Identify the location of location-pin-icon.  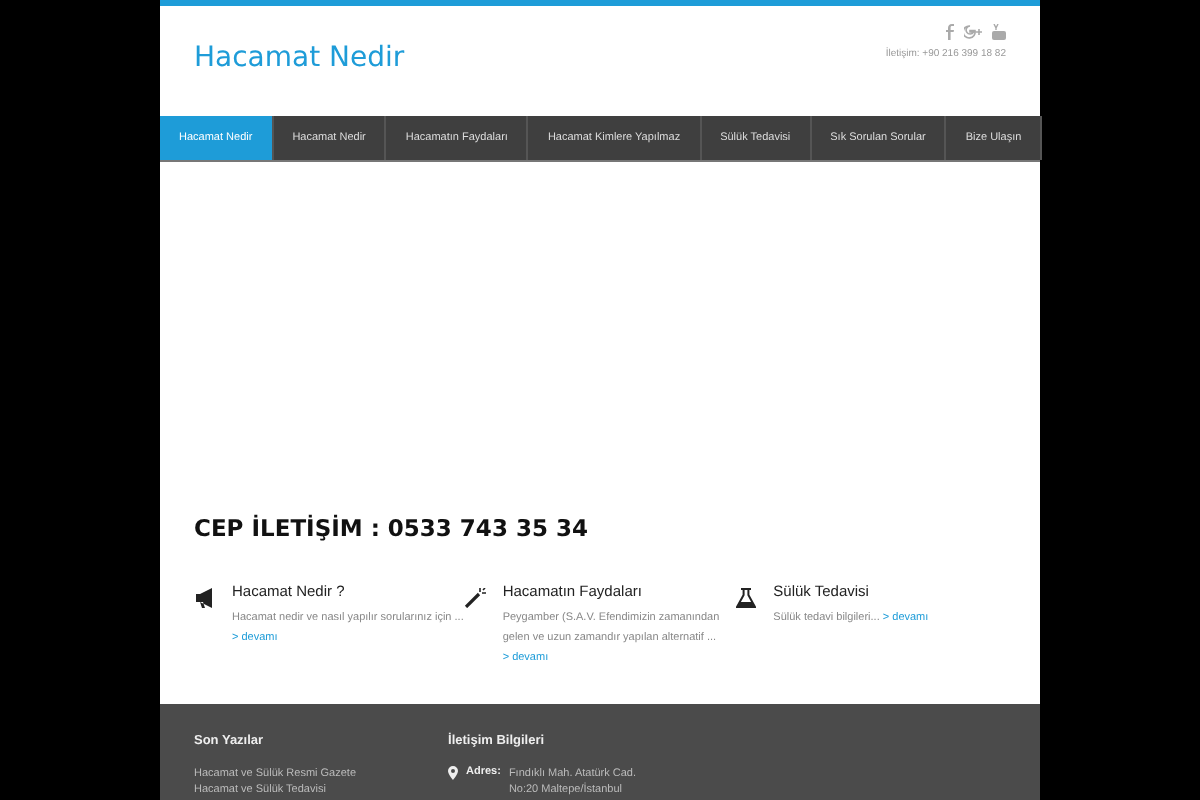
(453, 773).